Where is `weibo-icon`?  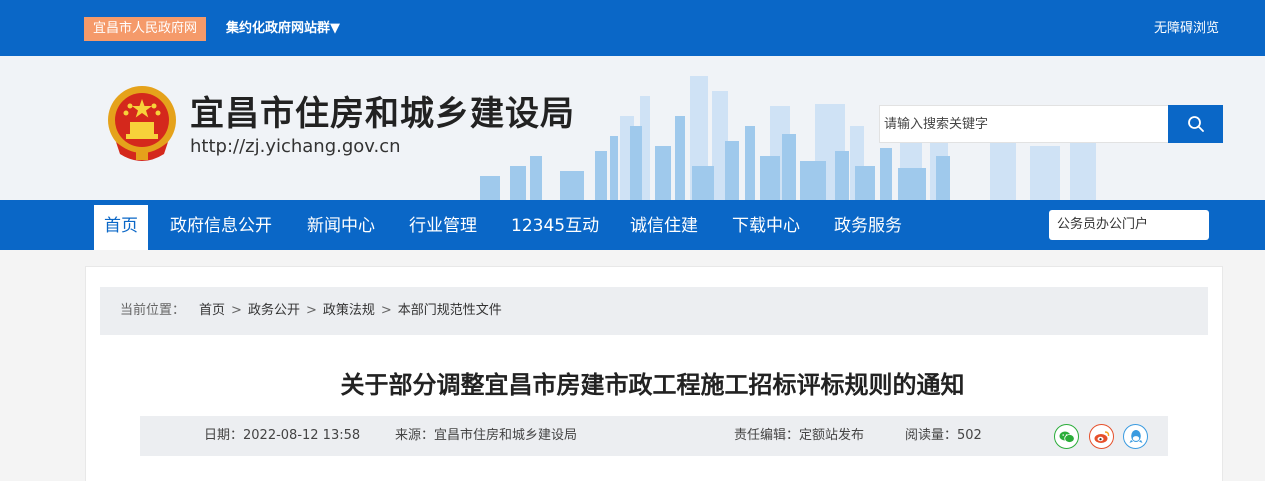
weibo-icon is located at coordinates (1101, 436).